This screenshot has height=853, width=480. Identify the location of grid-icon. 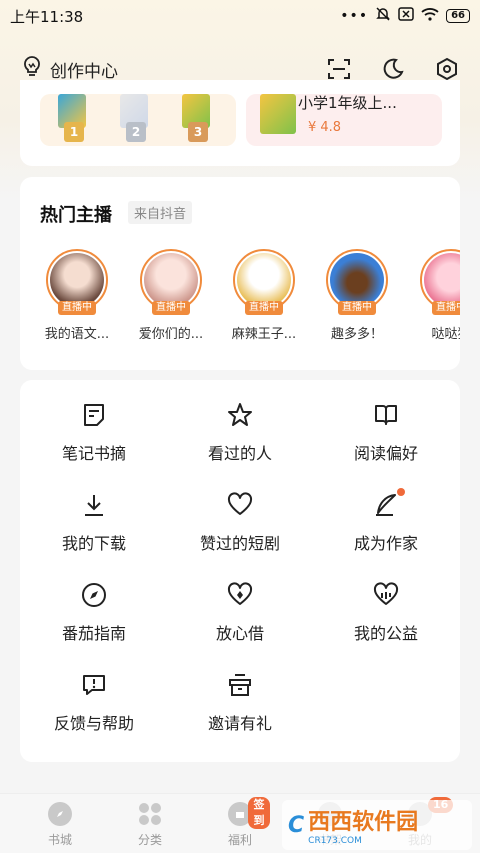
(150, 814).